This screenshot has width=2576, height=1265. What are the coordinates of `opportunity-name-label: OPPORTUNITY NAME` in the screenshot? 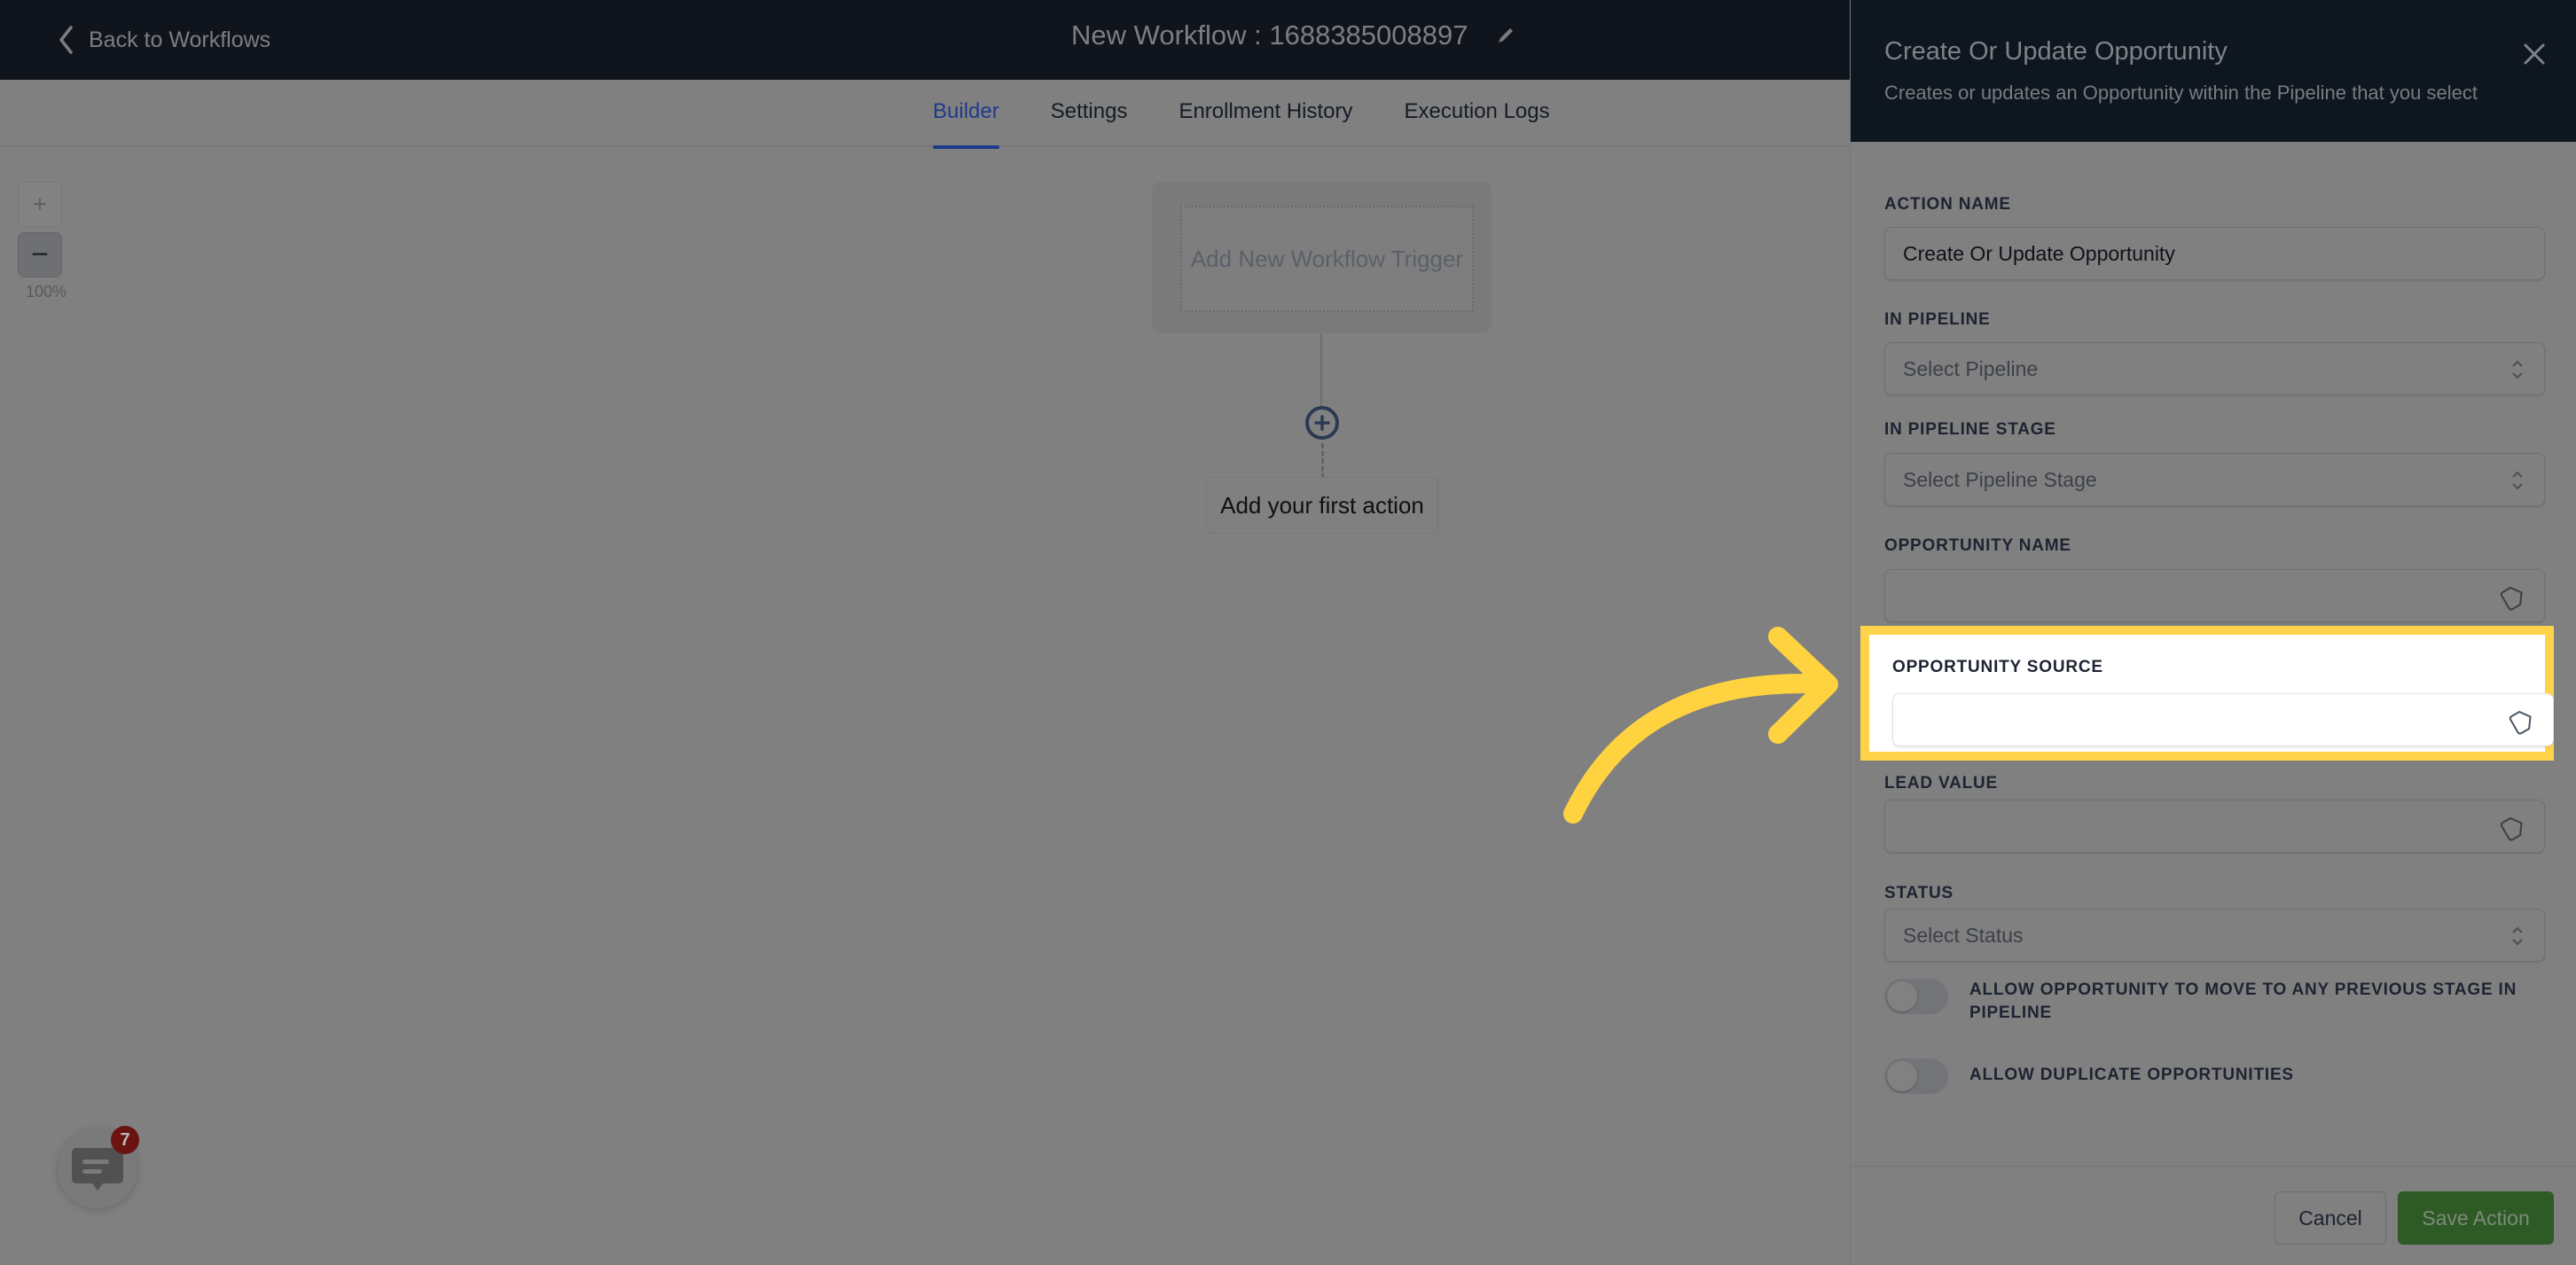 It's located at (1977, 545).